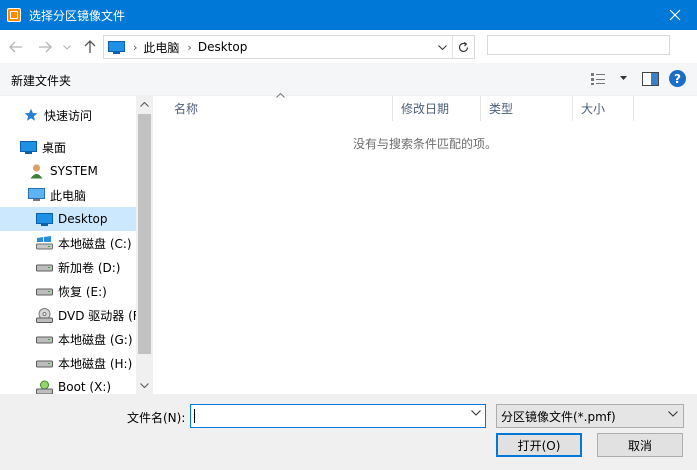 Image resolution: width=697 pixels, height=470 pixels. Describe the element at coordinates (527, 108) in the screenshot. I see `column-header-type: 类型` at that location.